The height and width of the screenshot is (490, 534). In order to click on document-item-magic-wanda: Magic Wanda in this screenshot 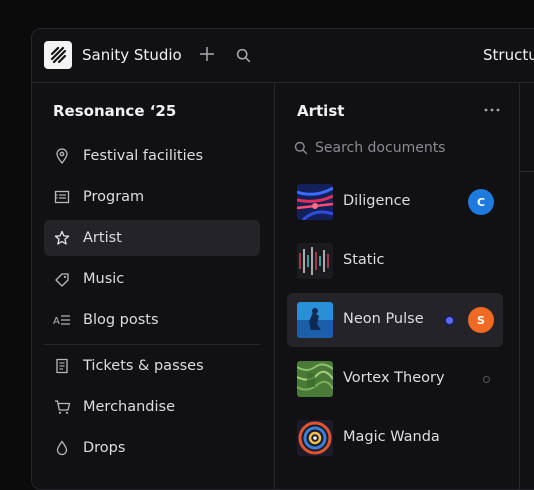, I will do `click(395, 438)`.